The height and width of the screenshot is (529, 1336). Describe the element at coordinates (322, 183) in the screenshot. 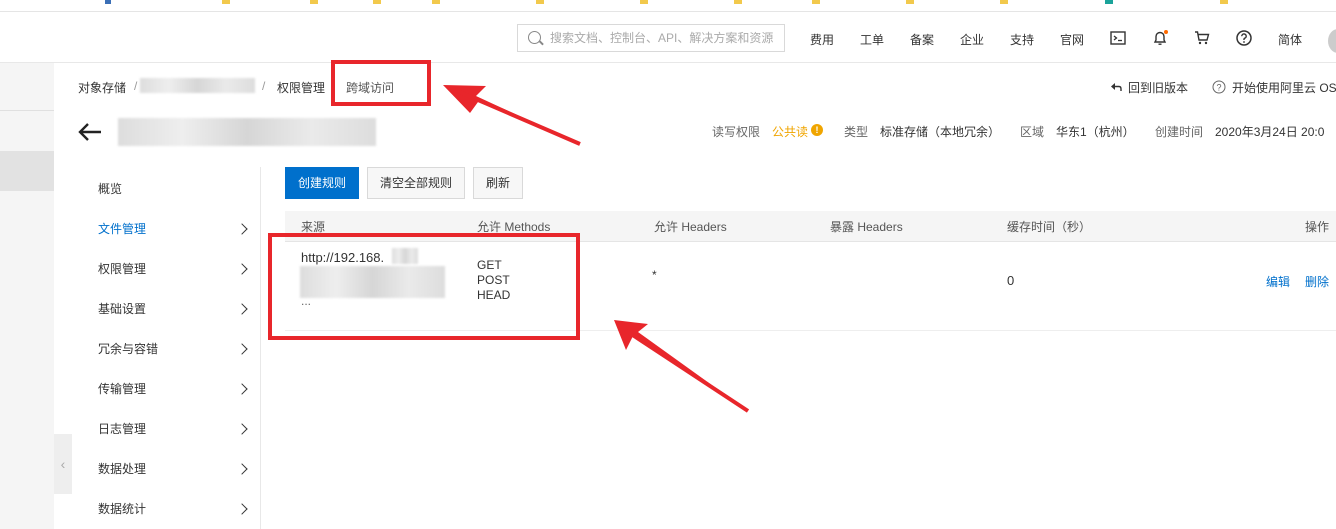

I see `create-rule-button: 创建规则` at that location.